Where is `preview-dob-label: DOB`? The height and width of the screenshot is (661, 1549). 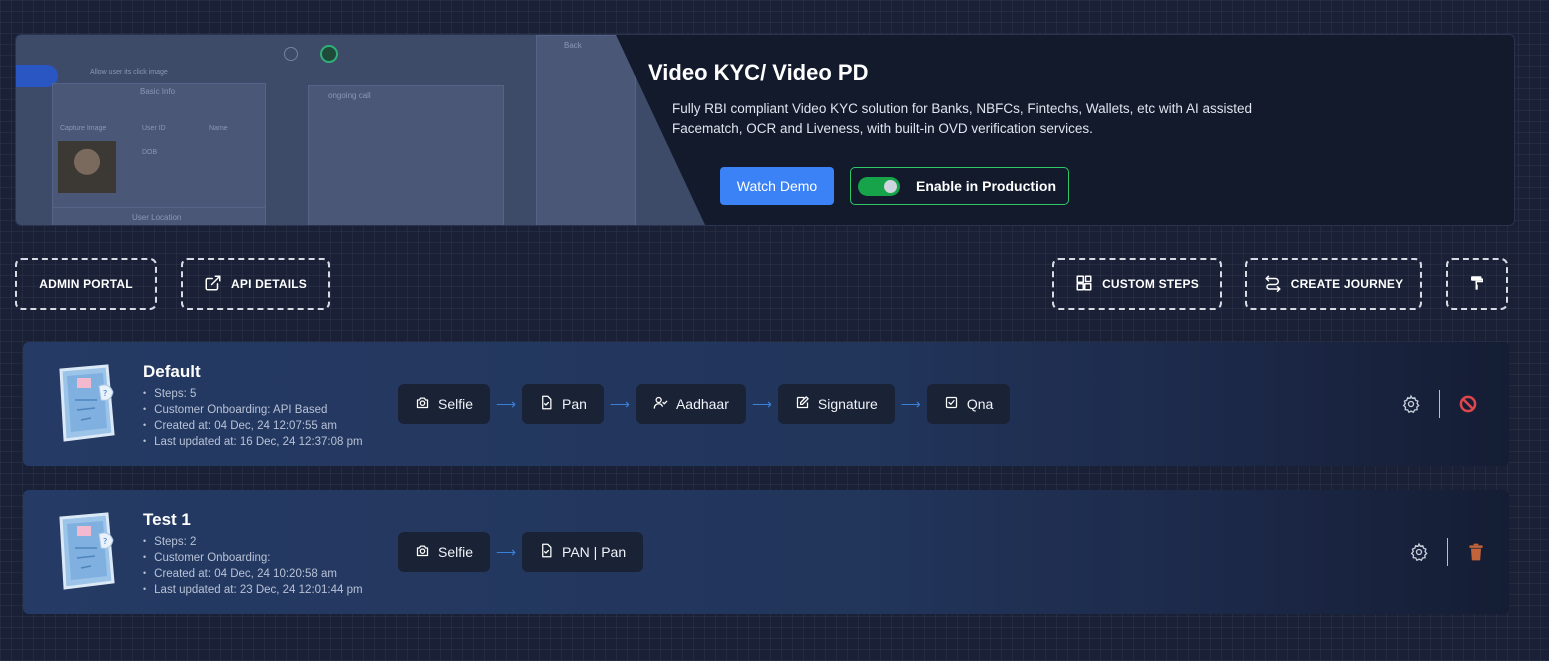
preview-dob-label: DOB is located at coordinates (150, 152).